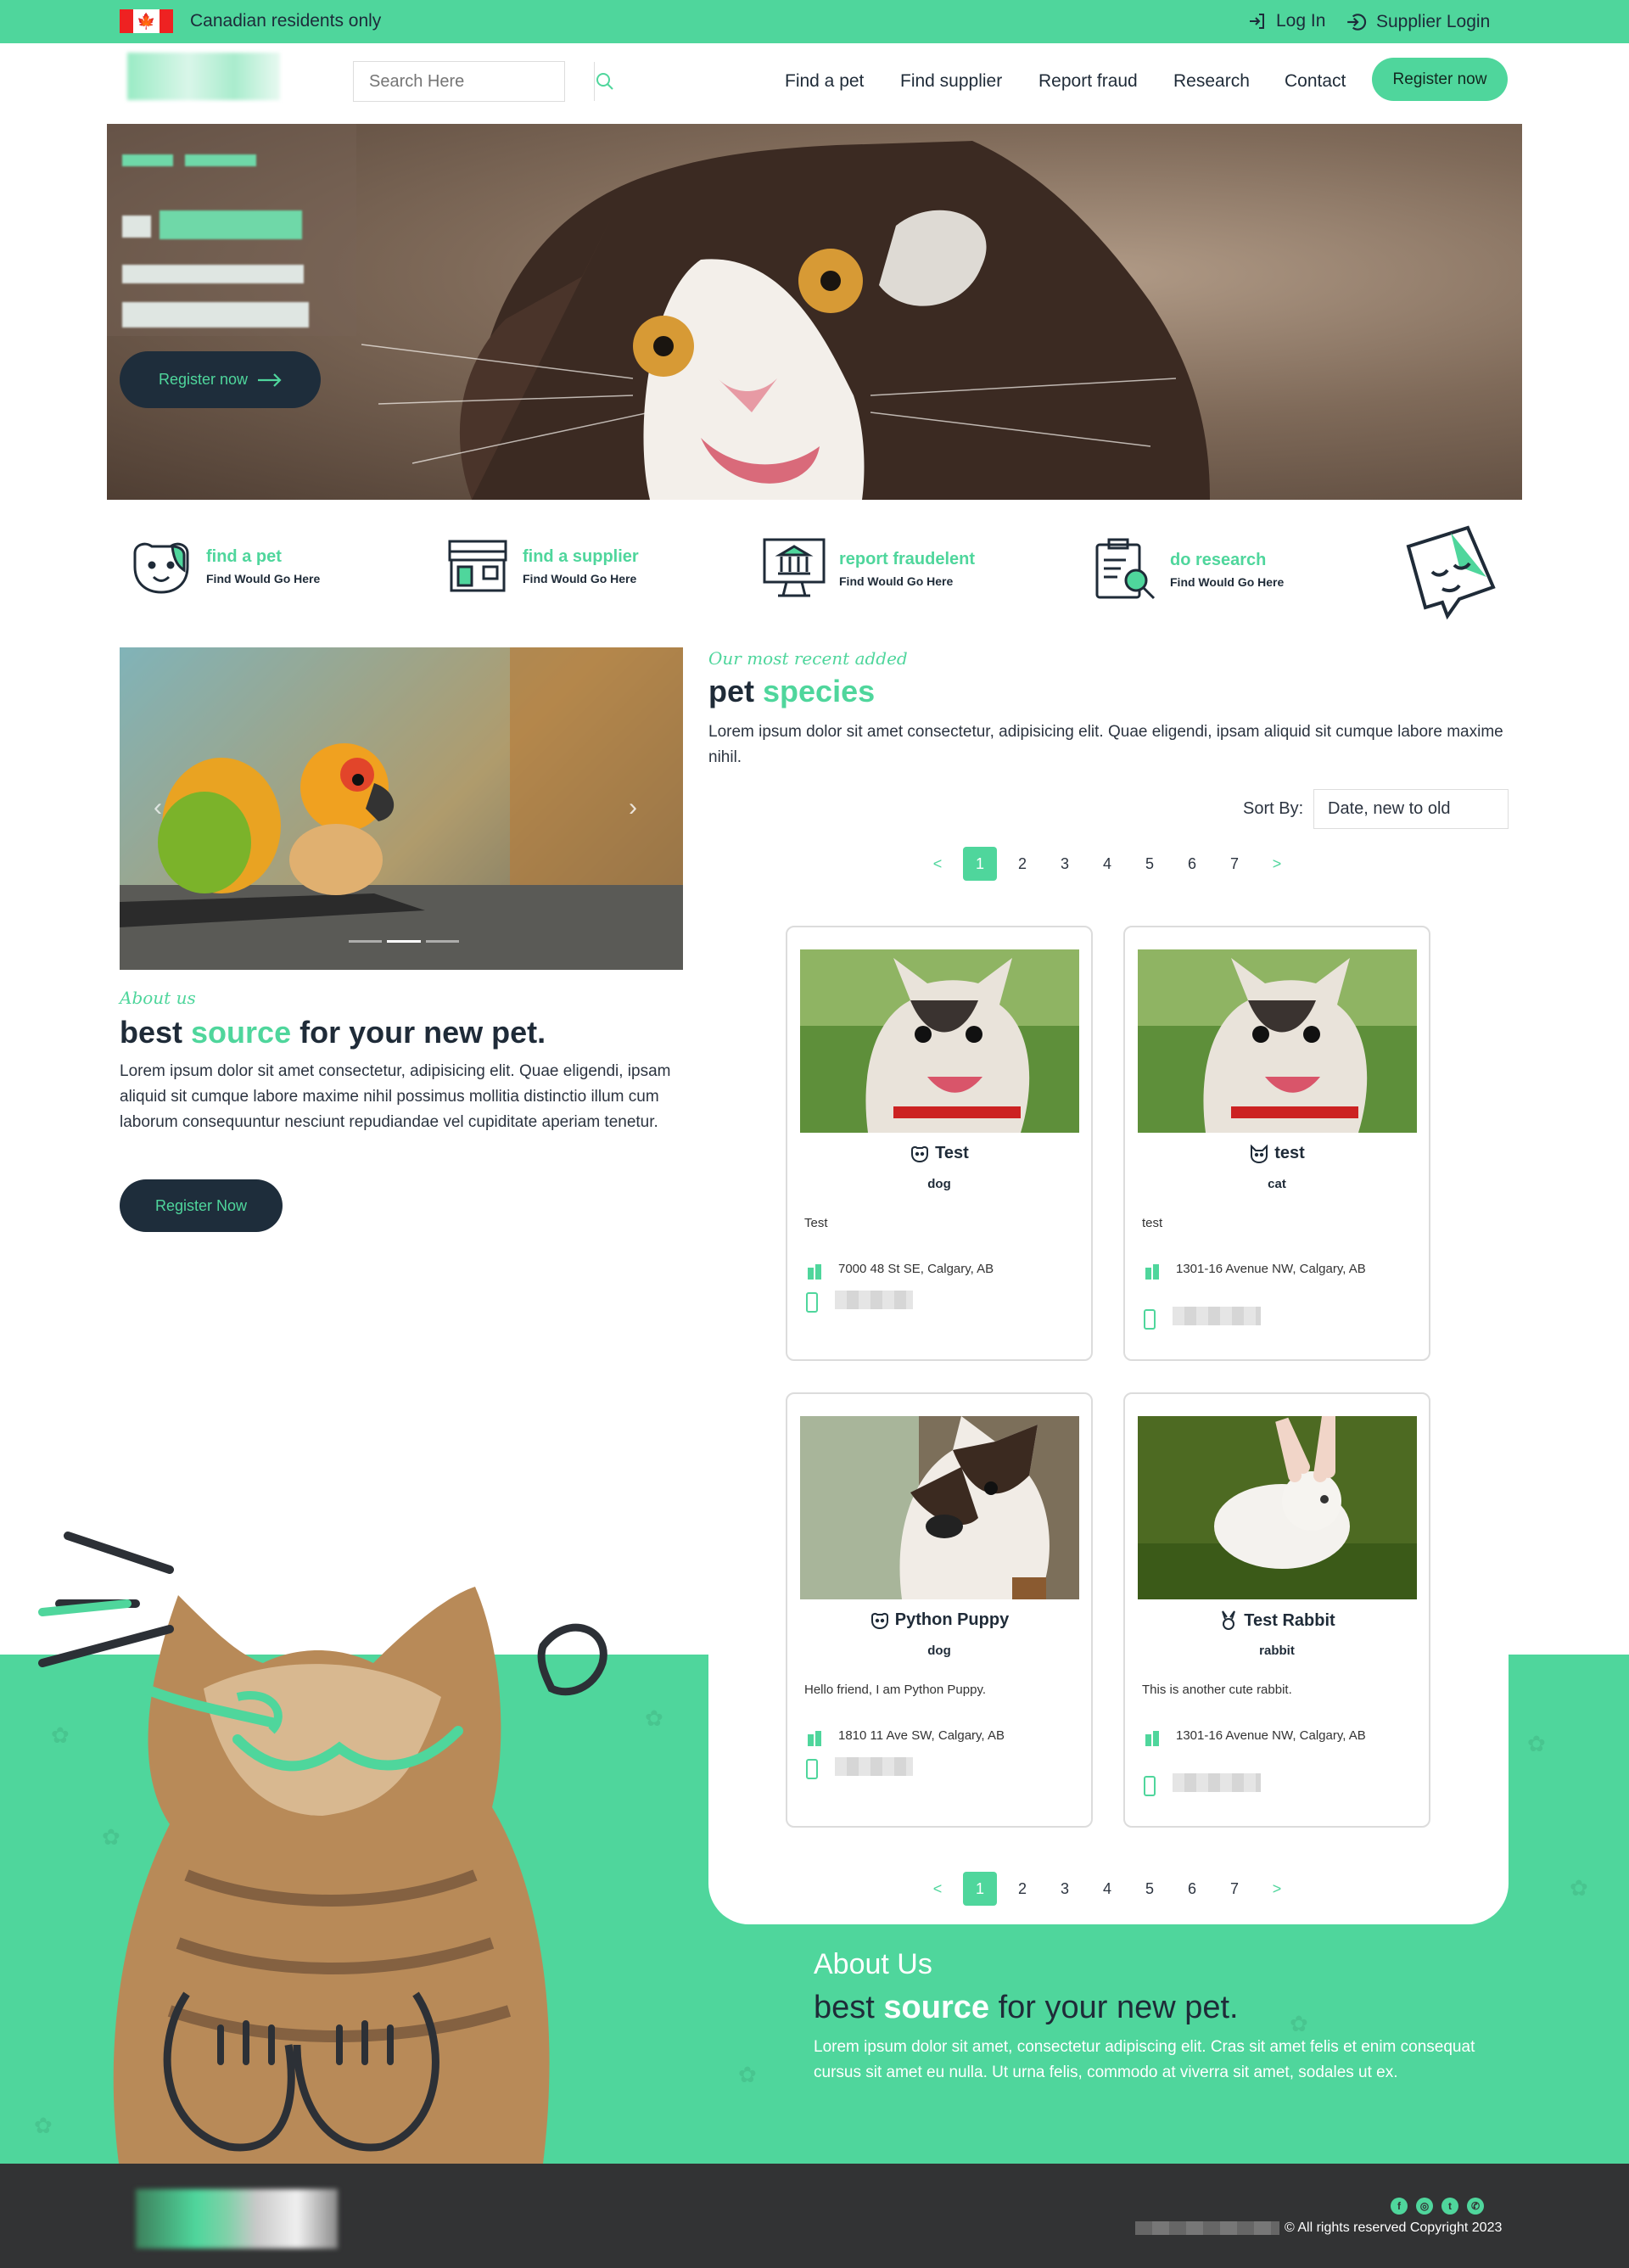  Describe the element at coordinates (220, 380) in the screenshot. I see `hero-register-button: Register now` at that location.